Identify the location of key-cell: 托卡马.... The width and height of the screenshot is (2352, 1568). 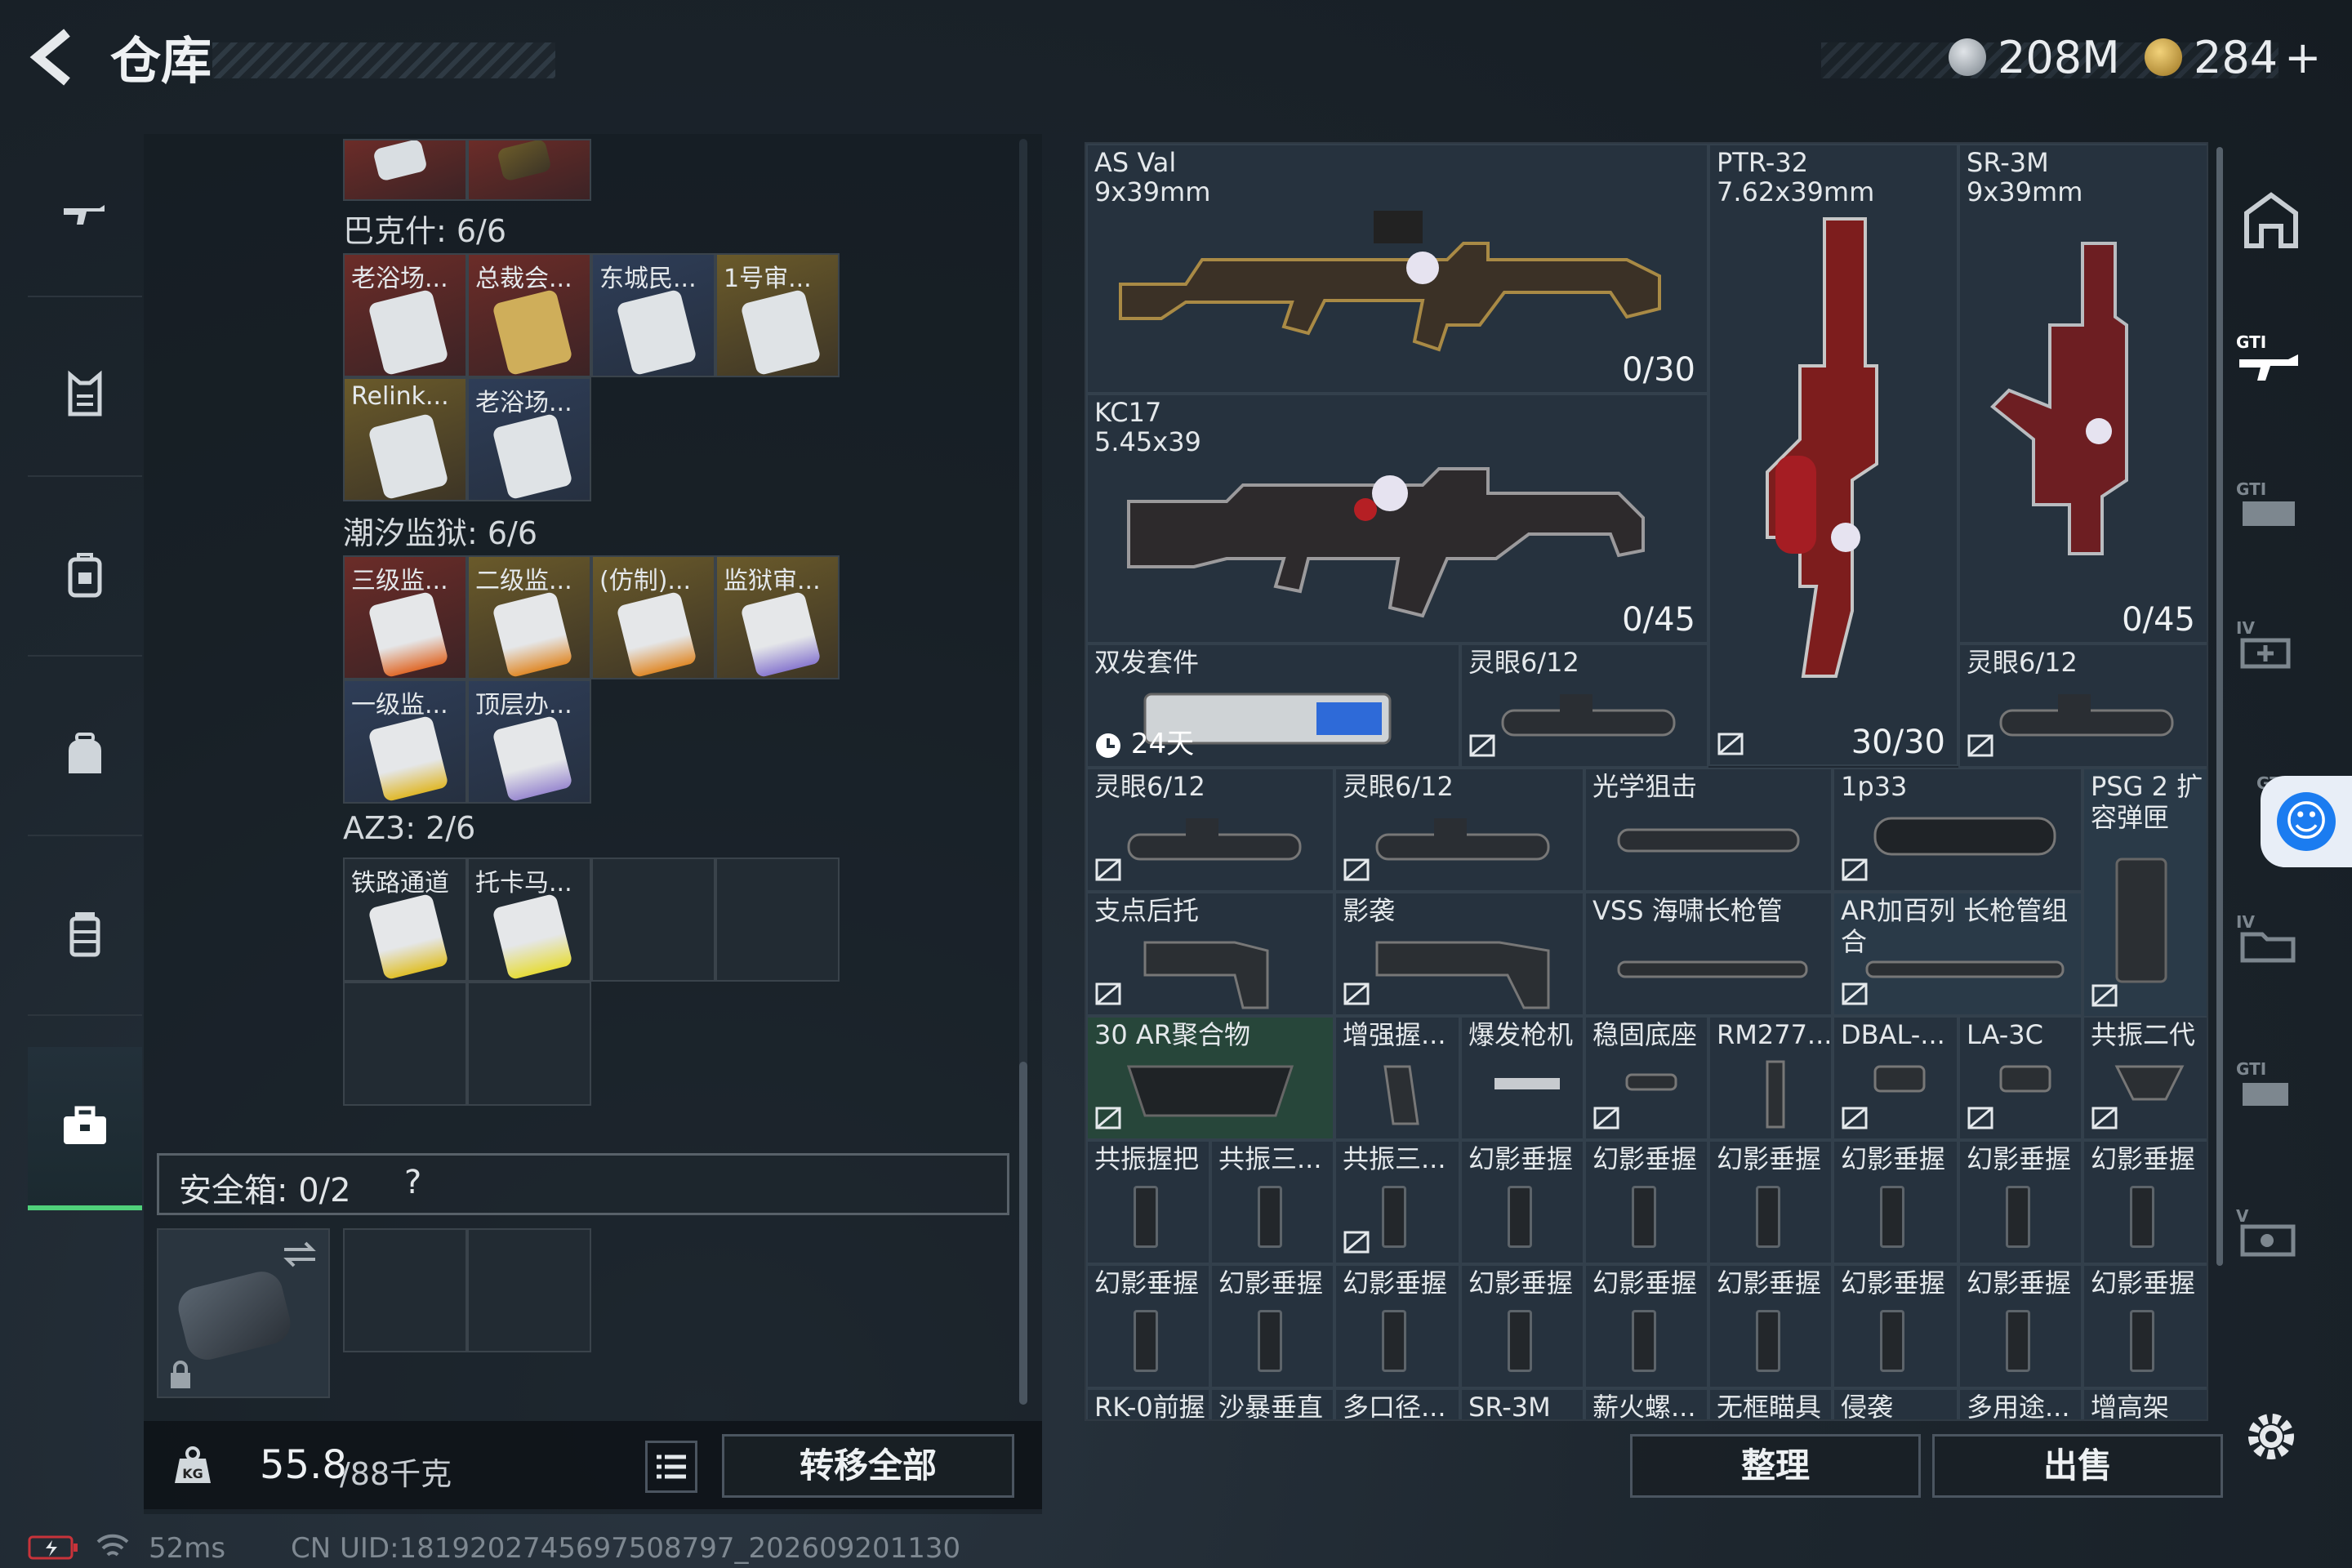
(529, 920).